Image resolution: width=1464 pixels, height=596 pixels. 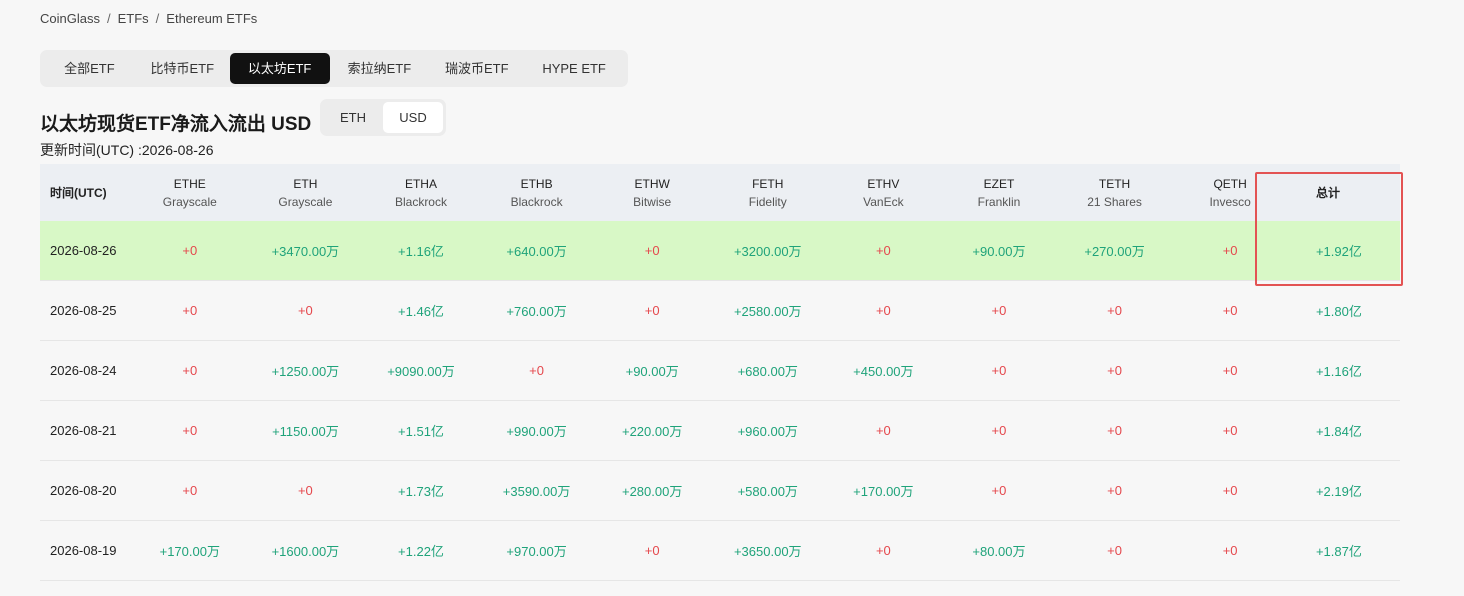 I want to click on flow-value-cell: +580.00万, so click(x=767, y=491).